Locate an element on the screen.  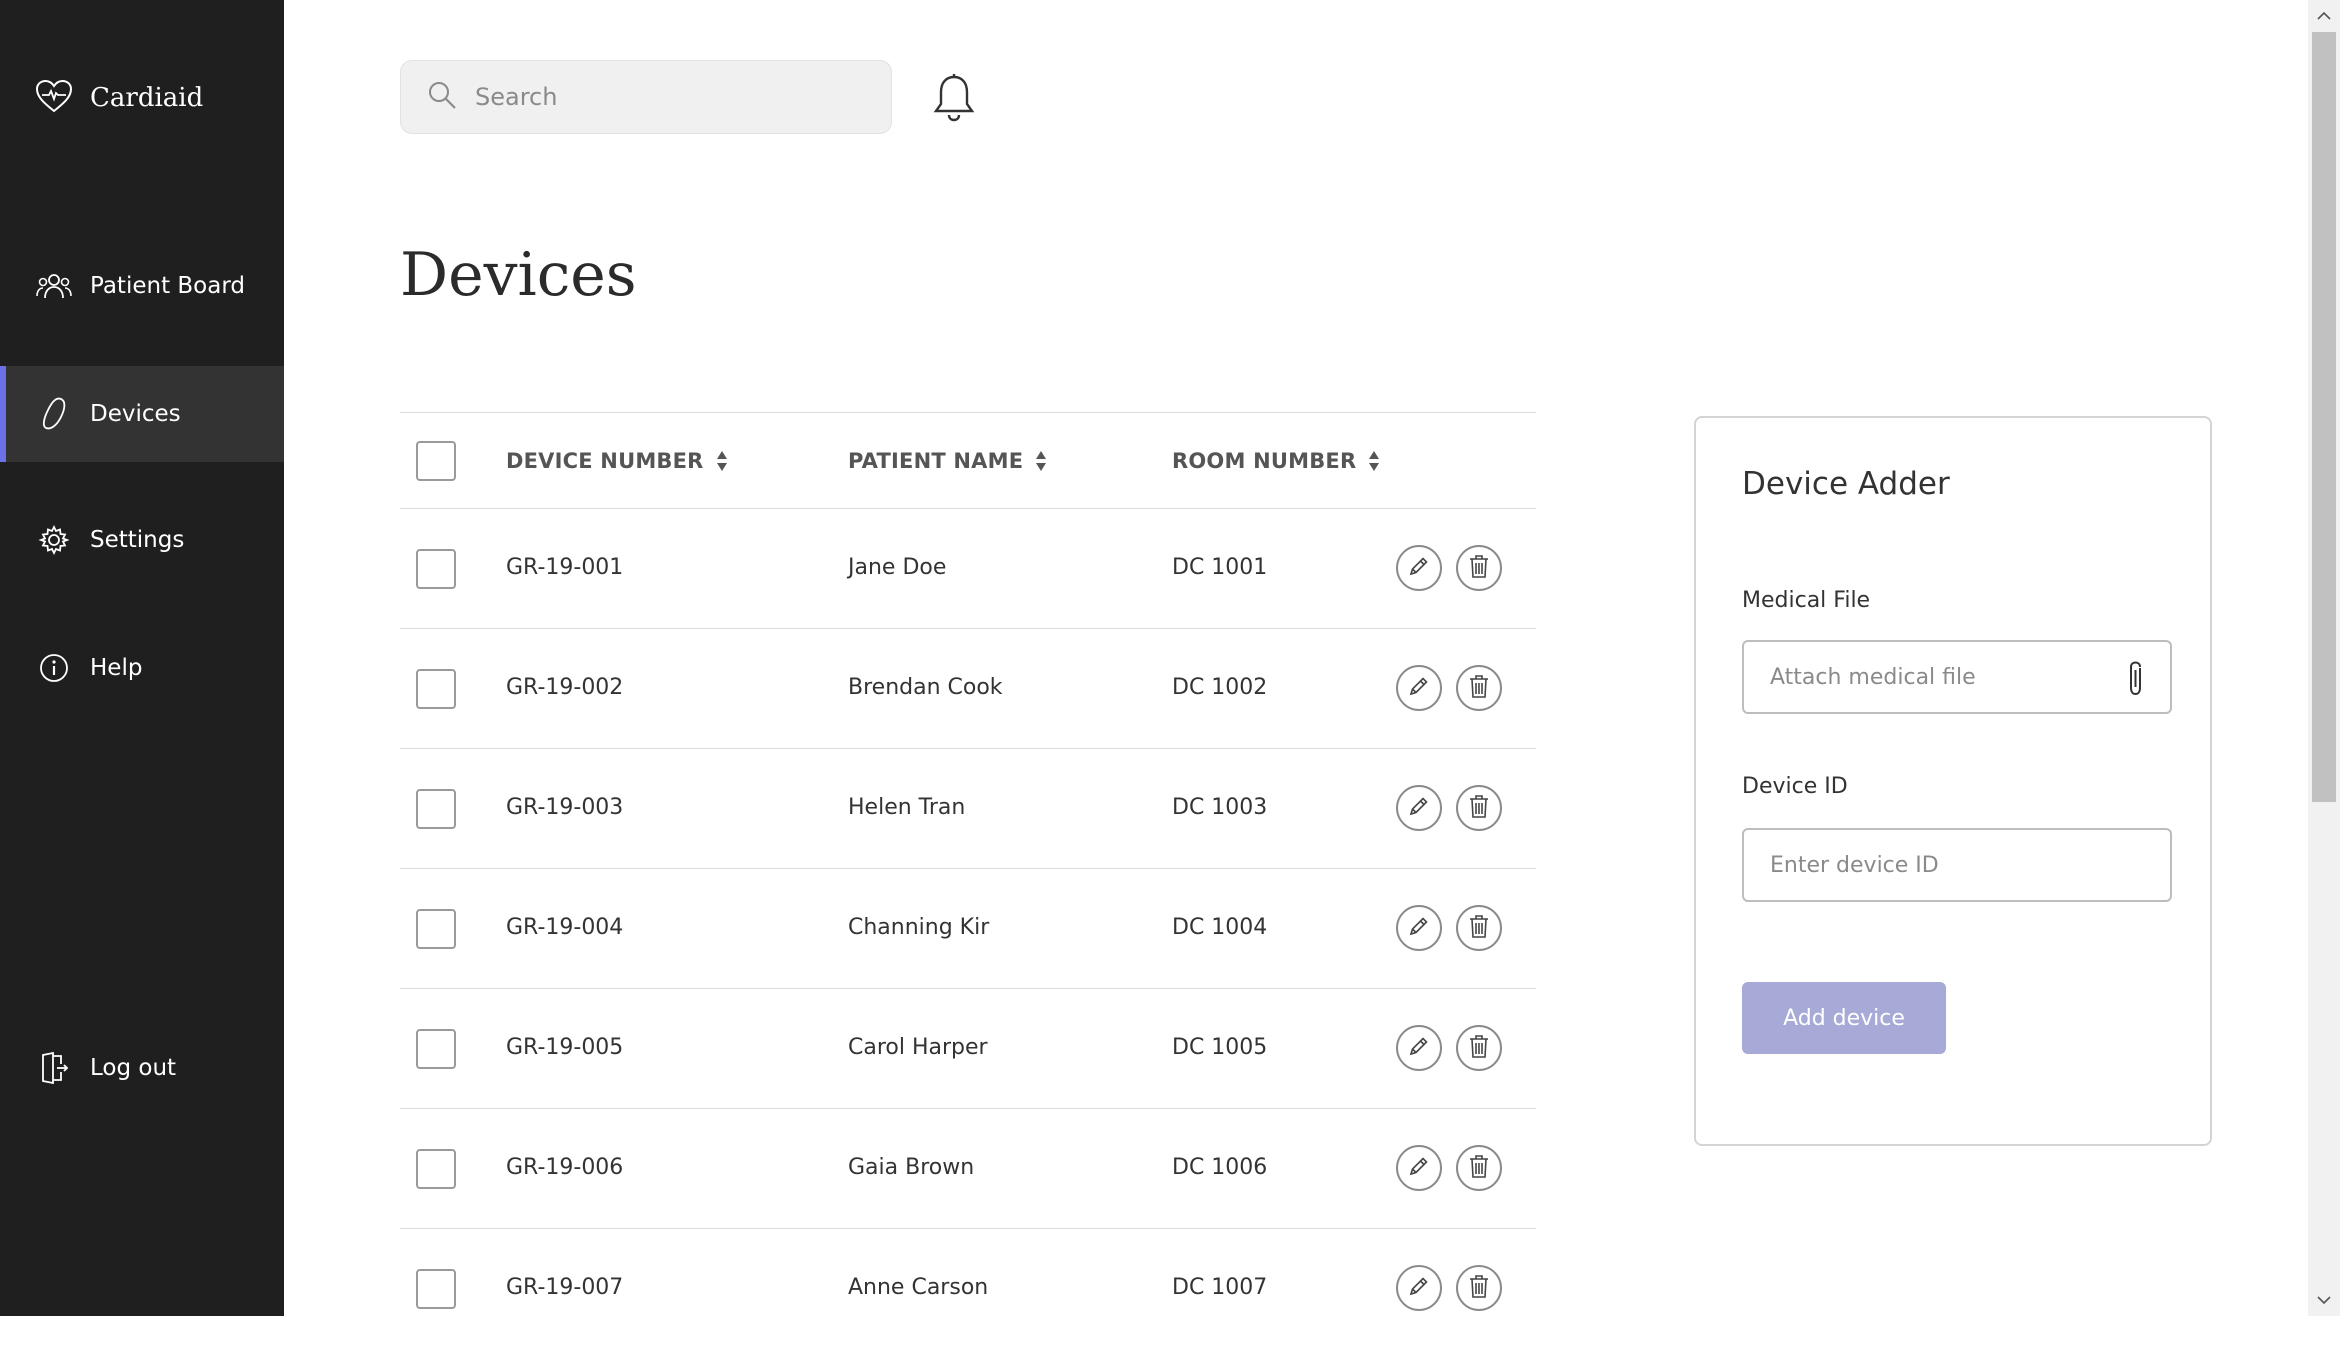
gear-icon is located at coordinates (54, 540).